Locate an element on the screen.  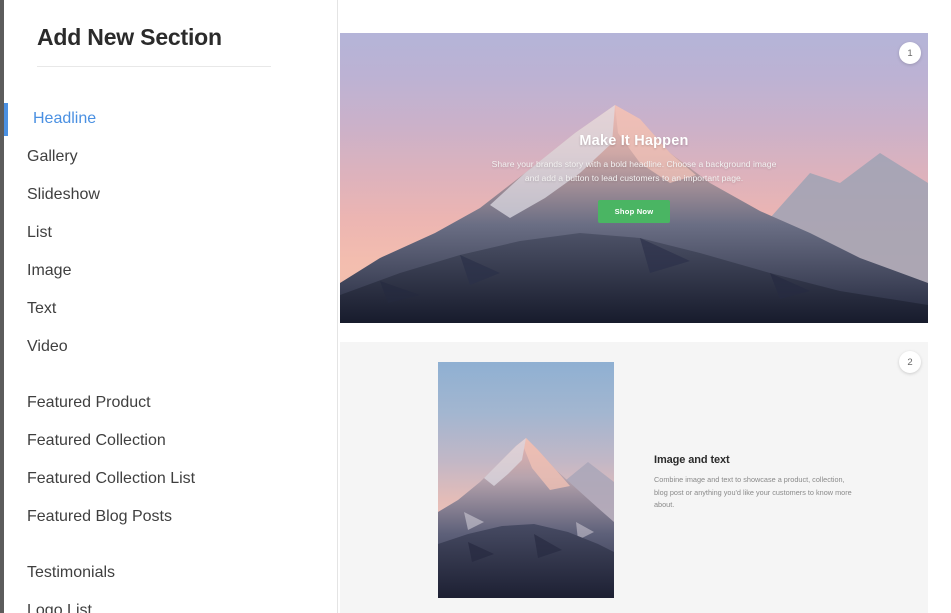
section-number-badge-1: 1 is located at coordinates (910, 53).